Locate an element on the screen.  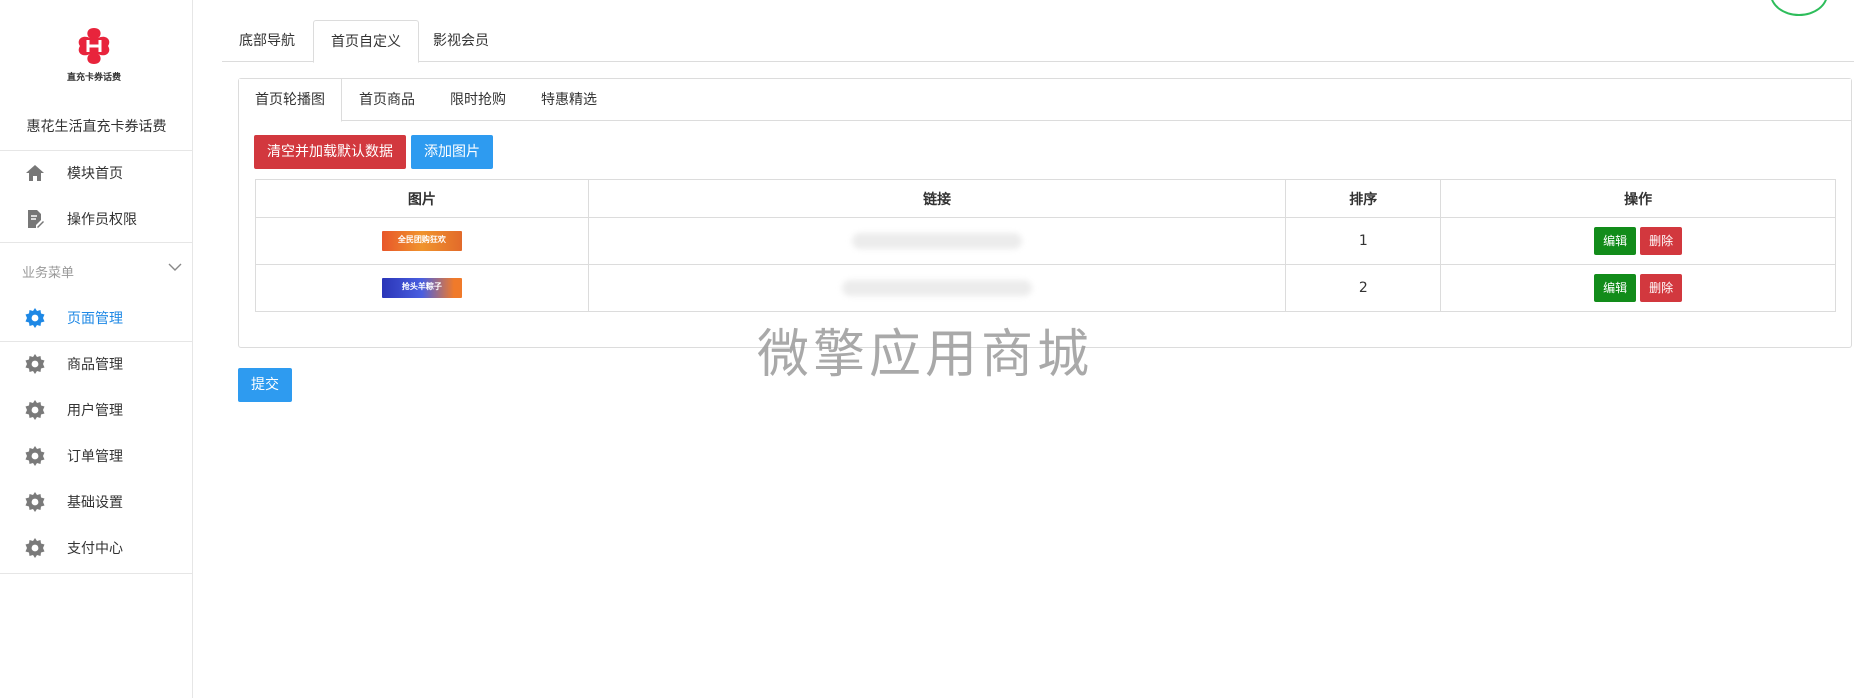
watermark: 微擎应用商城 is located at coordinates (925, 355).